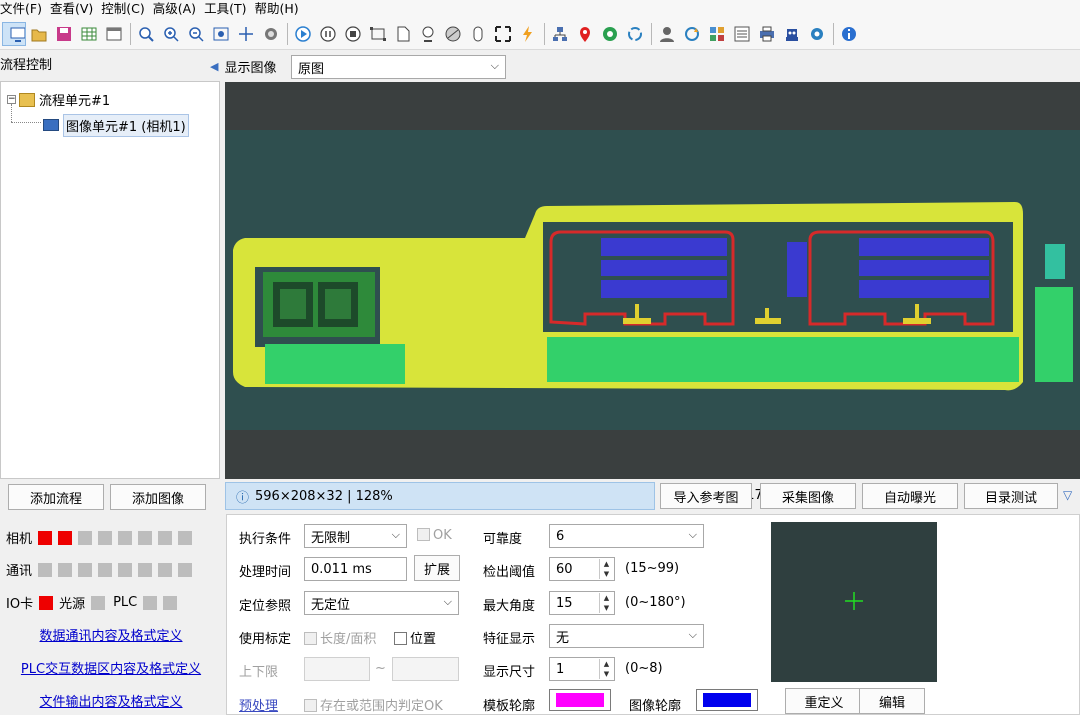  What do you see at coordinates (453, 34) in the screenshot?
I see `disc-icon` at bounding box center [453, 34].